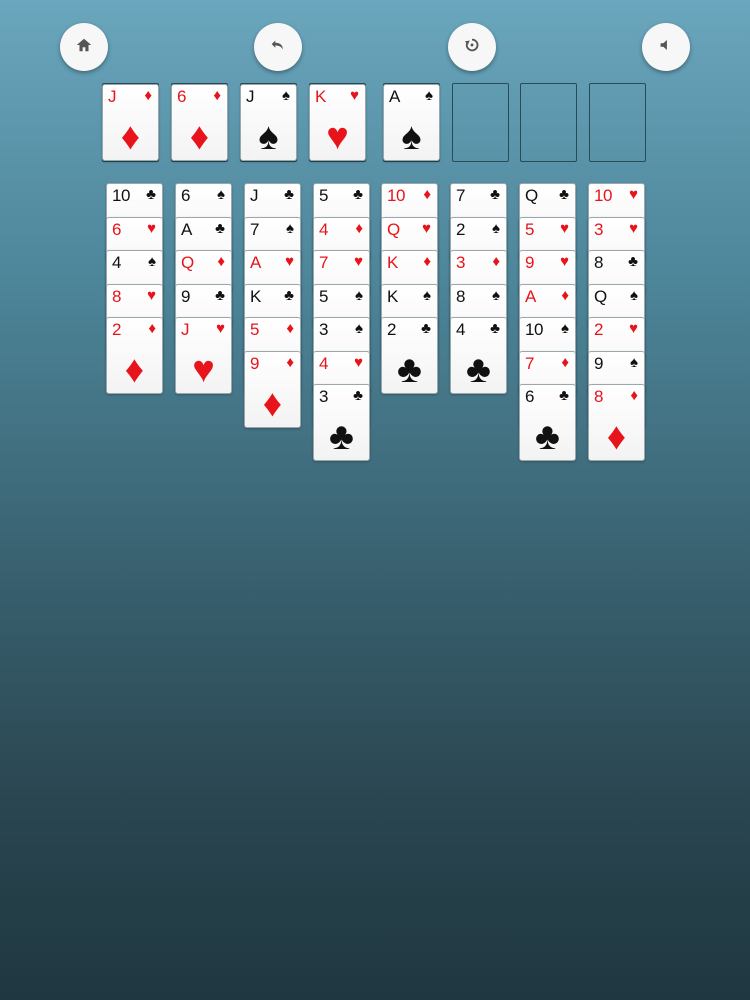 Image resolution: width=750 pixels, height=1000 pixels. What do you see at coordinates (84, 47) in the screenshot?
I see `home-button` at bounding box center [84, 47].